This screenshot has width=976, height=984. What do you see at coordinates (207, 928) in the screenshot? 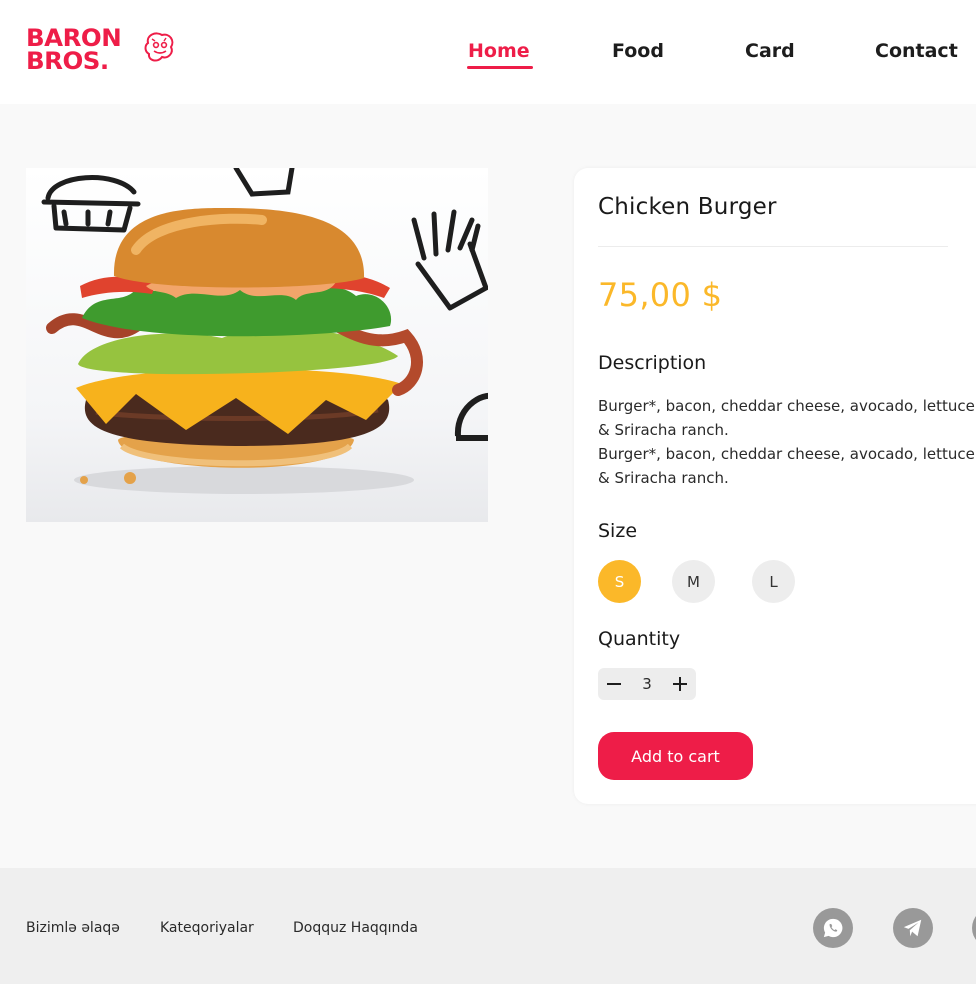
I see `footer-link-categories: Kateqoriyalar` at bounding box center [207, 928].